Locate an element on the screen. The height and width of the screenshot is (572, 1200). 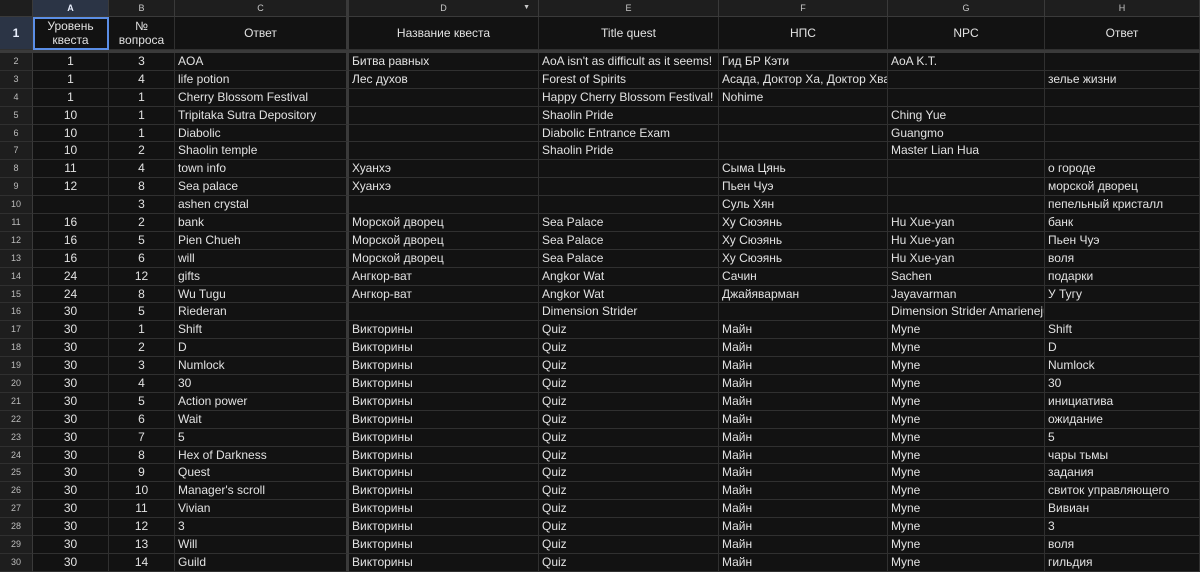
cell-answer: ashen crystal is located at coordinates (262, 205).